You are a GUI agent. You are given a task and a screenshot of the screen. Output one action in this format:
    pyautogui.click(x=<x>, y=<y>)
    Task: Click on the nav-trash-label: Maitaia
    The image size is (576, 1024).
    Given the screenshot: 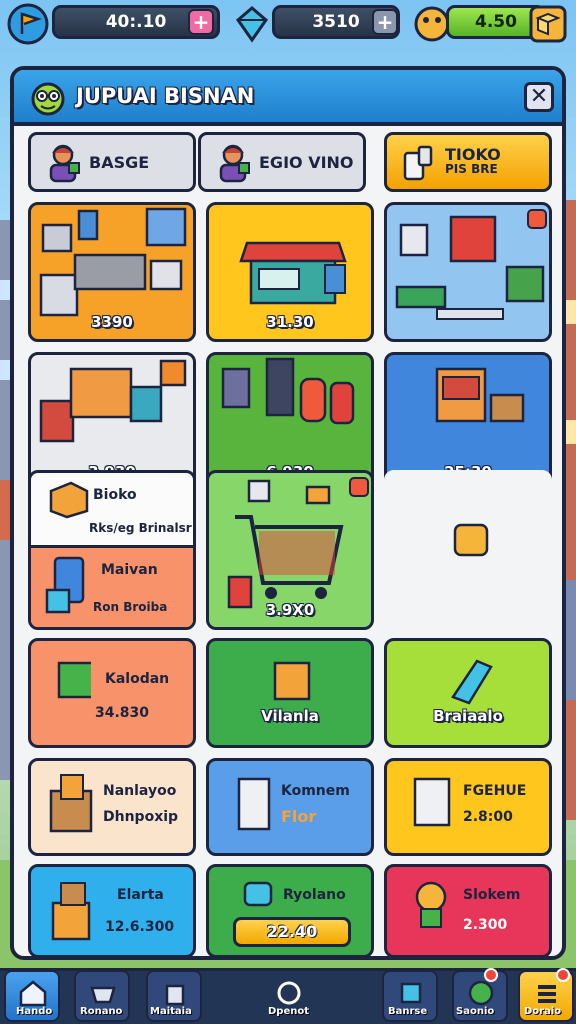 What is the action you would take?
    pyautogui.click(x=171, y=1011)
    